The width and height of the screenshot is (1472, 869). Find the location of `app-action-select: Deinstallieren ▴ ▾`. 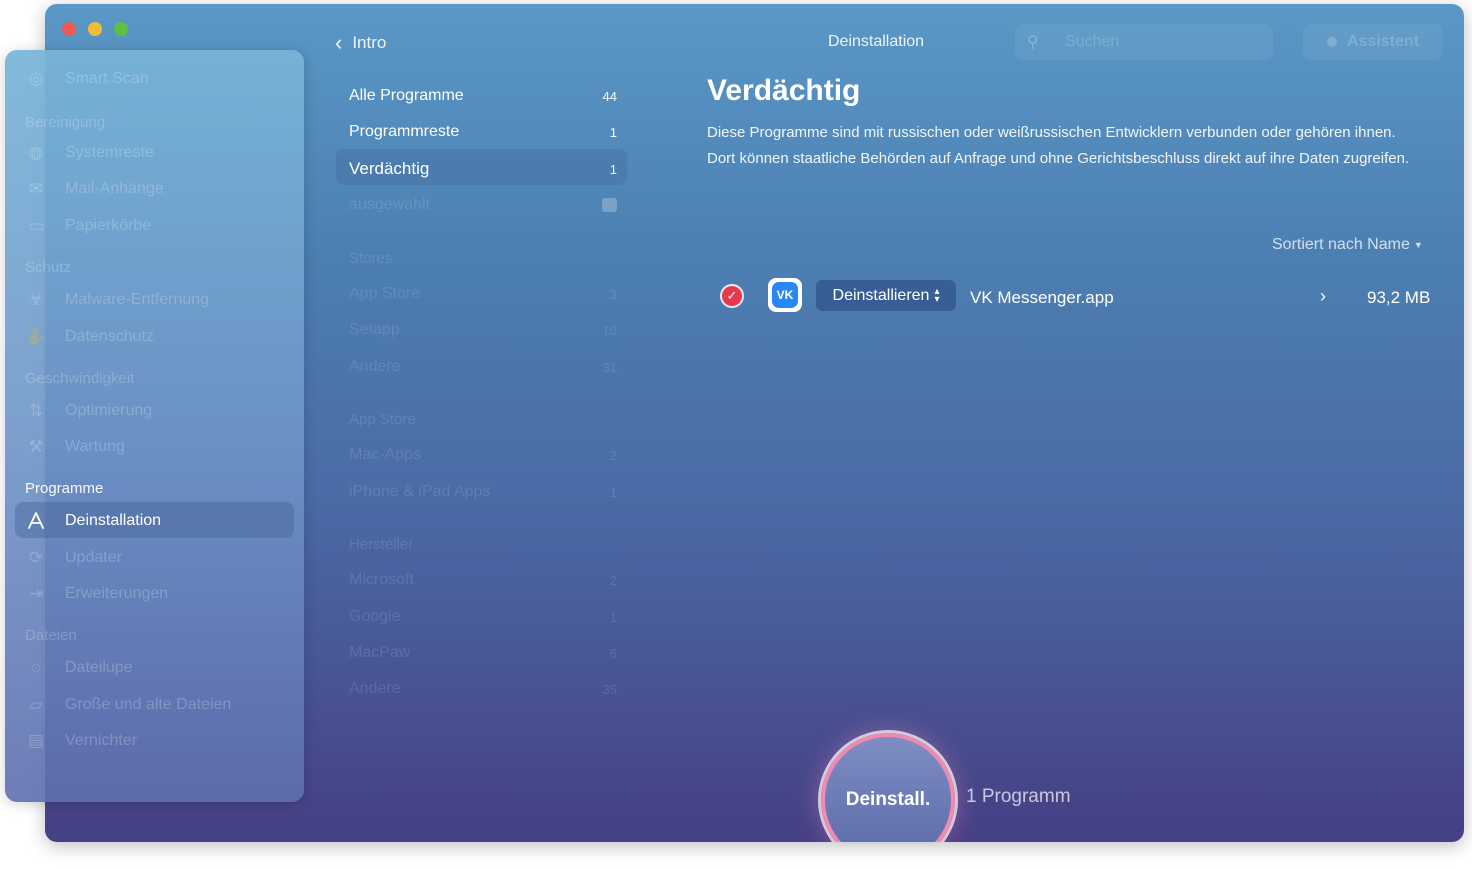

app-action-select: Deinstallieren ▴ ▾ is located at coordinates (886, 295).